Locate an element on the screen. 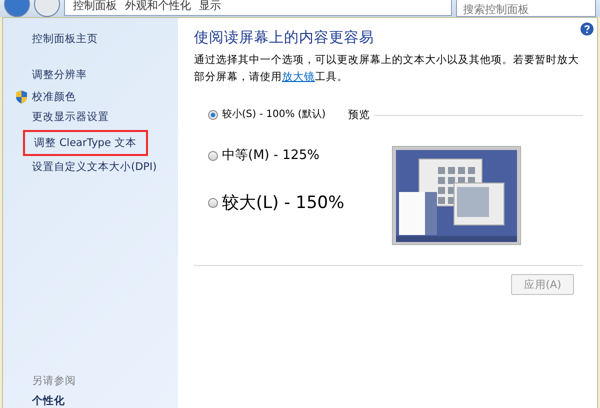  sidebar-link: 设置自定义文本大小(DPI) is located at coordinates (84, 167).